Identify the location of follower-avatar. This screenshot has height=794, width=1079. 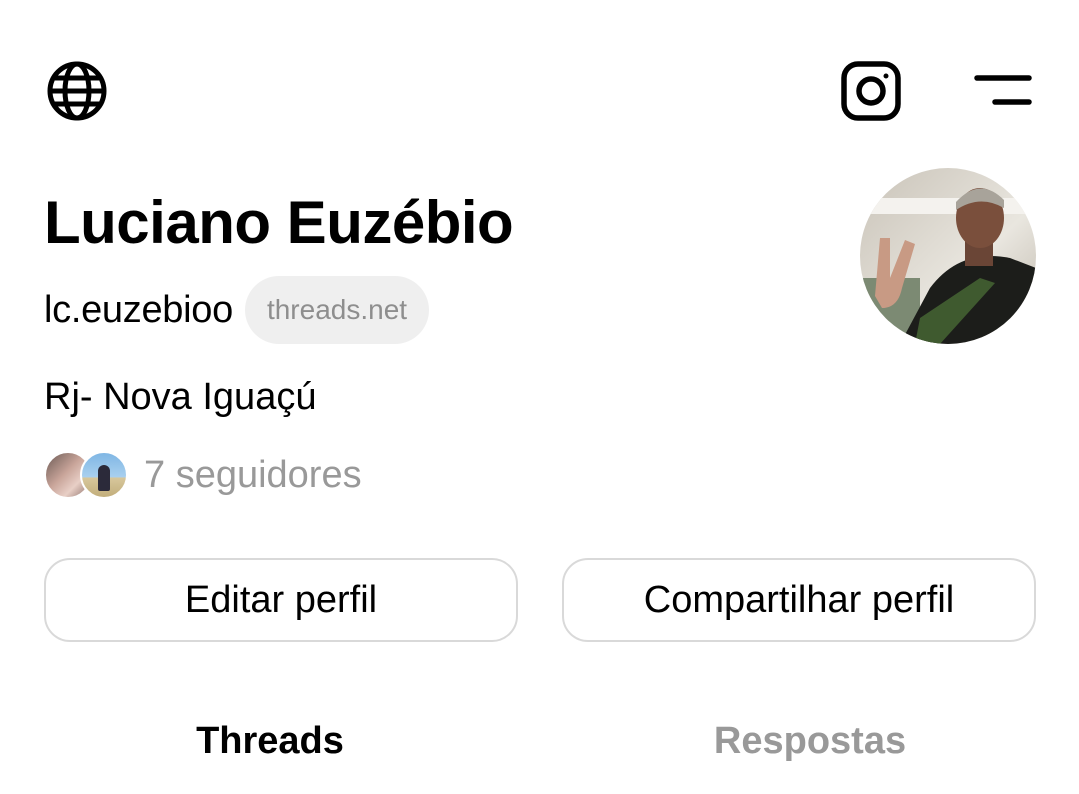
(104, 475).